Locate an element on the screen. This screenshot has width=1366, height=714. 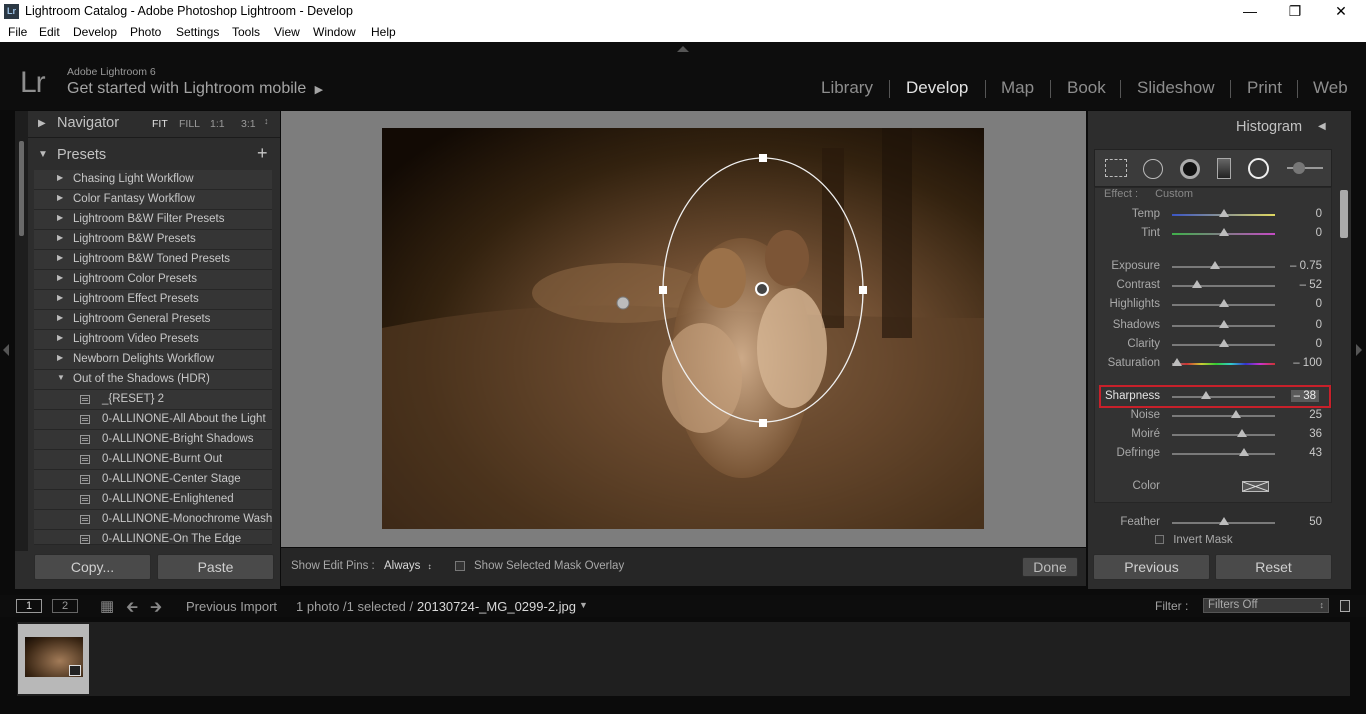
radial-handle-top is located at coordinates (763, 158).